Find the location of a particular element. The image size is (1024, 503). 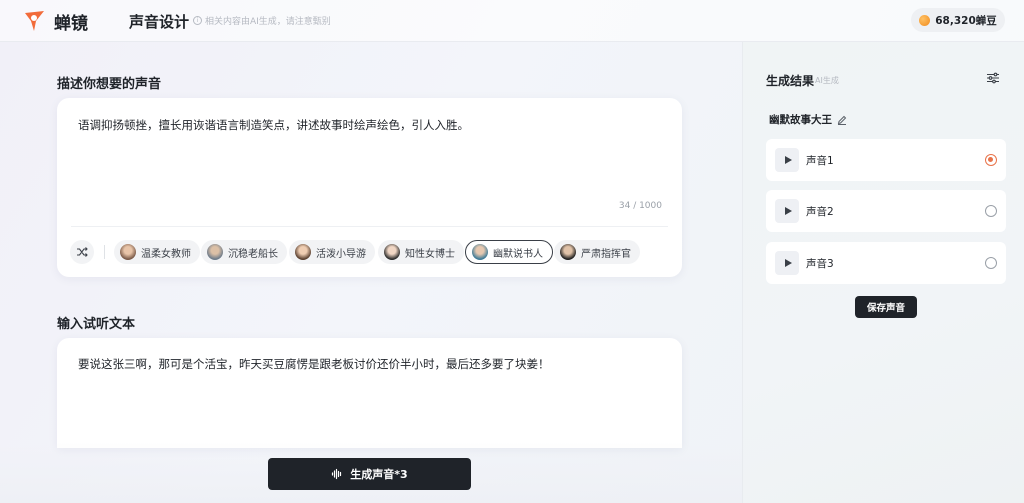

balance-badge: 68,320蝉豆 is located at coordinates (958, 20).